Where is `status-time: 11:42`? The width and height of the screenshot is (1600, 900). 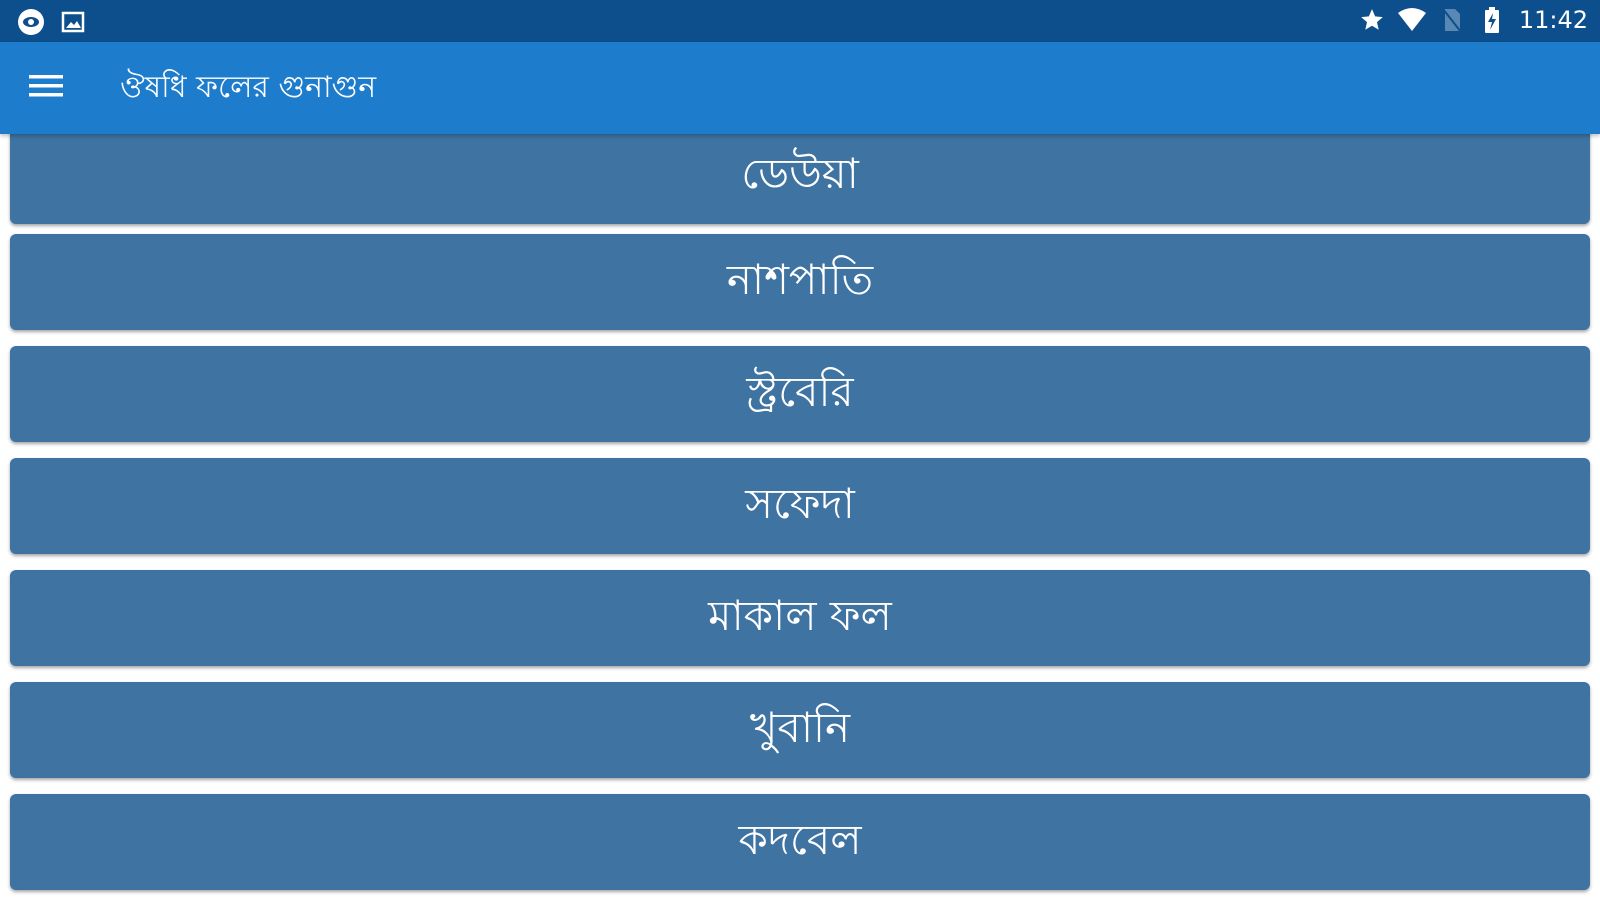 status-time: 11:42 is located at coordinates (1553, 20).